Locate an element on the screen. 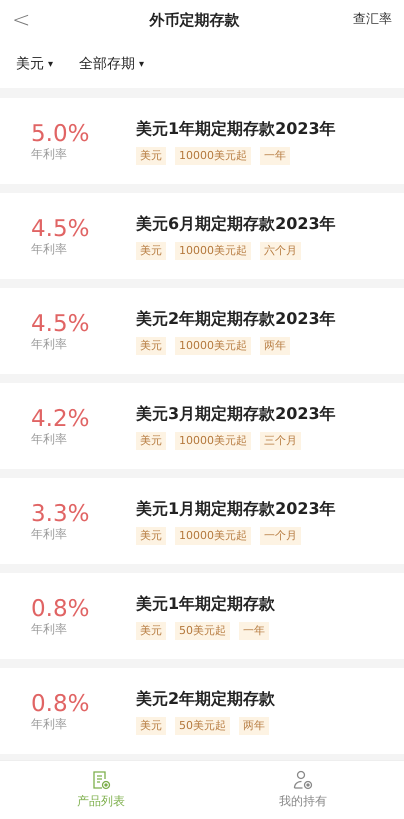  product-card: 0.8% 年利率 美元2年期定期存款 美元 50美元起 两年 is located at coordinates (202, 711).